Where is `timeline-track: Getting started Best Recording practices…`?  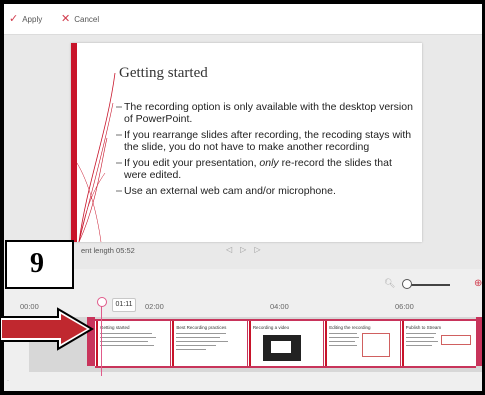 timeline-track: Getting started Best Recording practices… is located at coordinates (255, 344).